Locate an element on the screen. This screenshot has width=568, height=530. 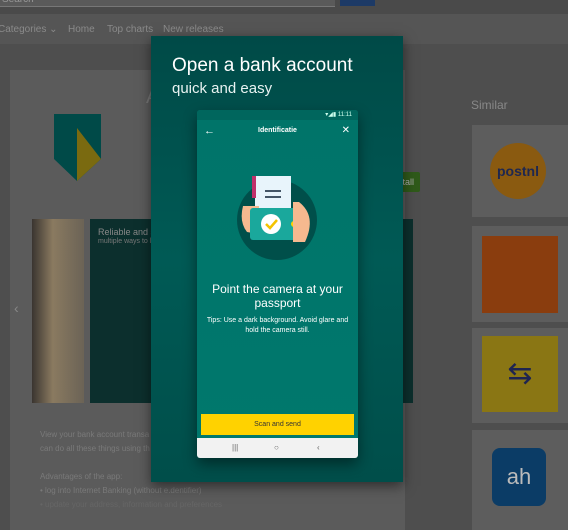
postnl-logo: postnl is located at coordinates (518, 171).